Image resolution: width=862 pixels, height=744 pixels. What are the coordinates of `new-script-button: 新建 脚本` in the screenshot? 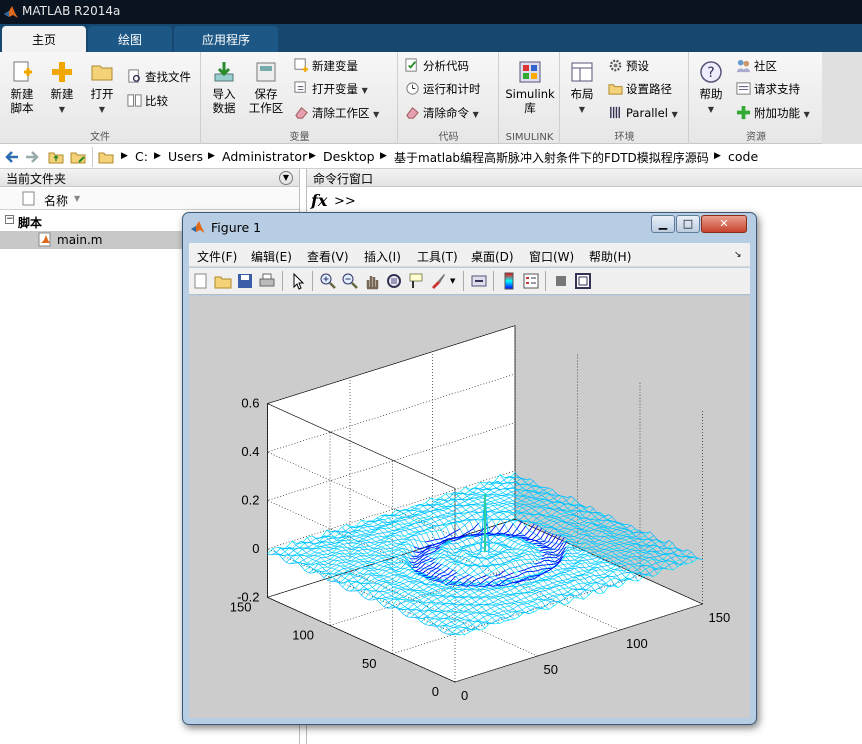 It's located at (22, 87).